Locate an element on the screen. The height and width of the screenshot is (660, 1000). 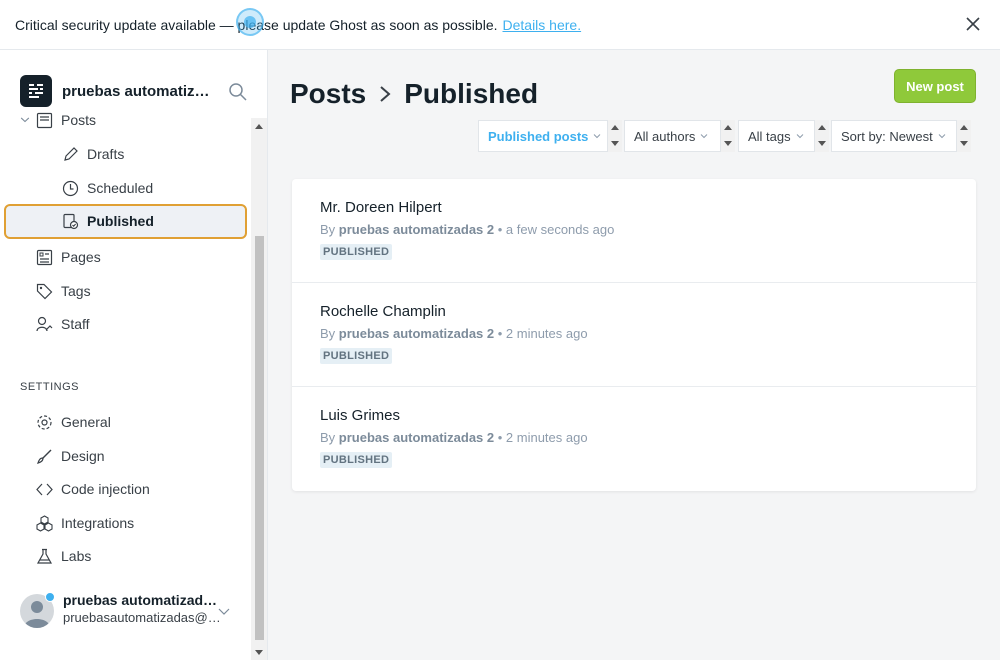
author-stepper is located at coordinates (728, 136).